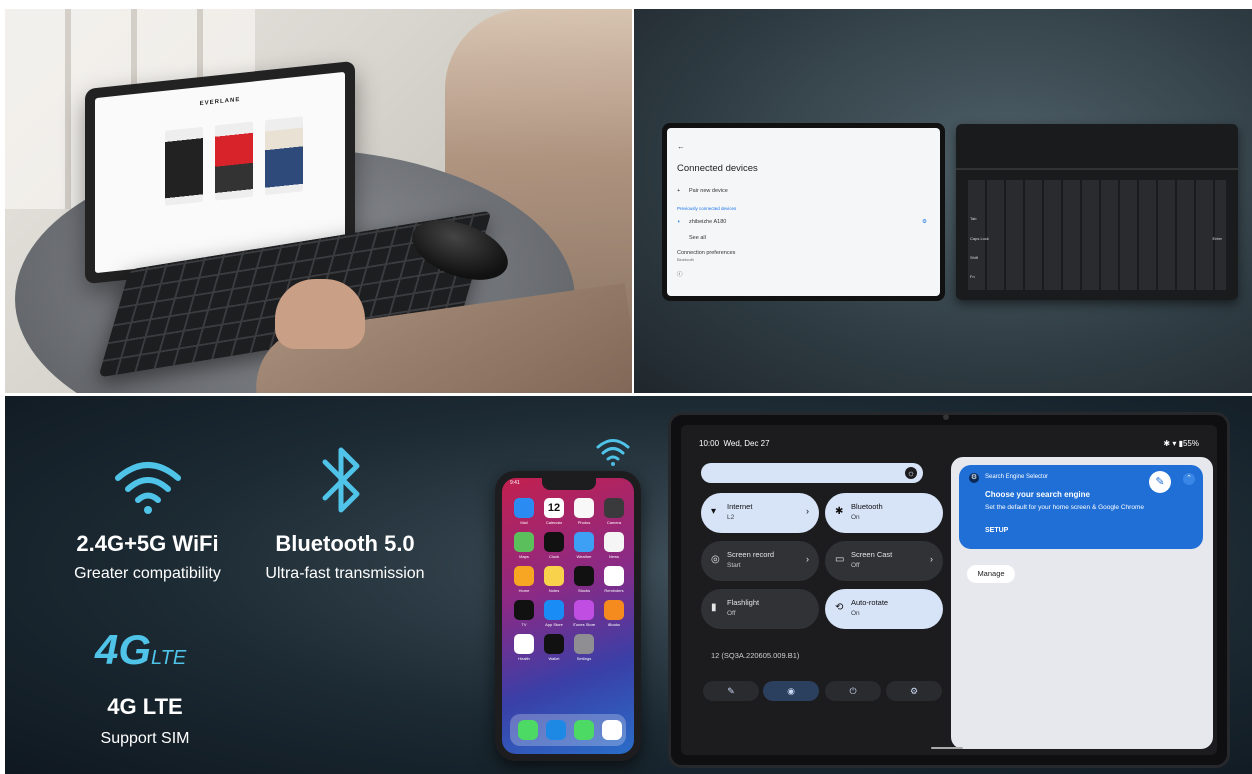 The width and height of the screenshot is (1252, 774). What do you see at coordinates (554, 576) in the screenshot?
I see `notes-app-icon` at bounding box center [554, 576].